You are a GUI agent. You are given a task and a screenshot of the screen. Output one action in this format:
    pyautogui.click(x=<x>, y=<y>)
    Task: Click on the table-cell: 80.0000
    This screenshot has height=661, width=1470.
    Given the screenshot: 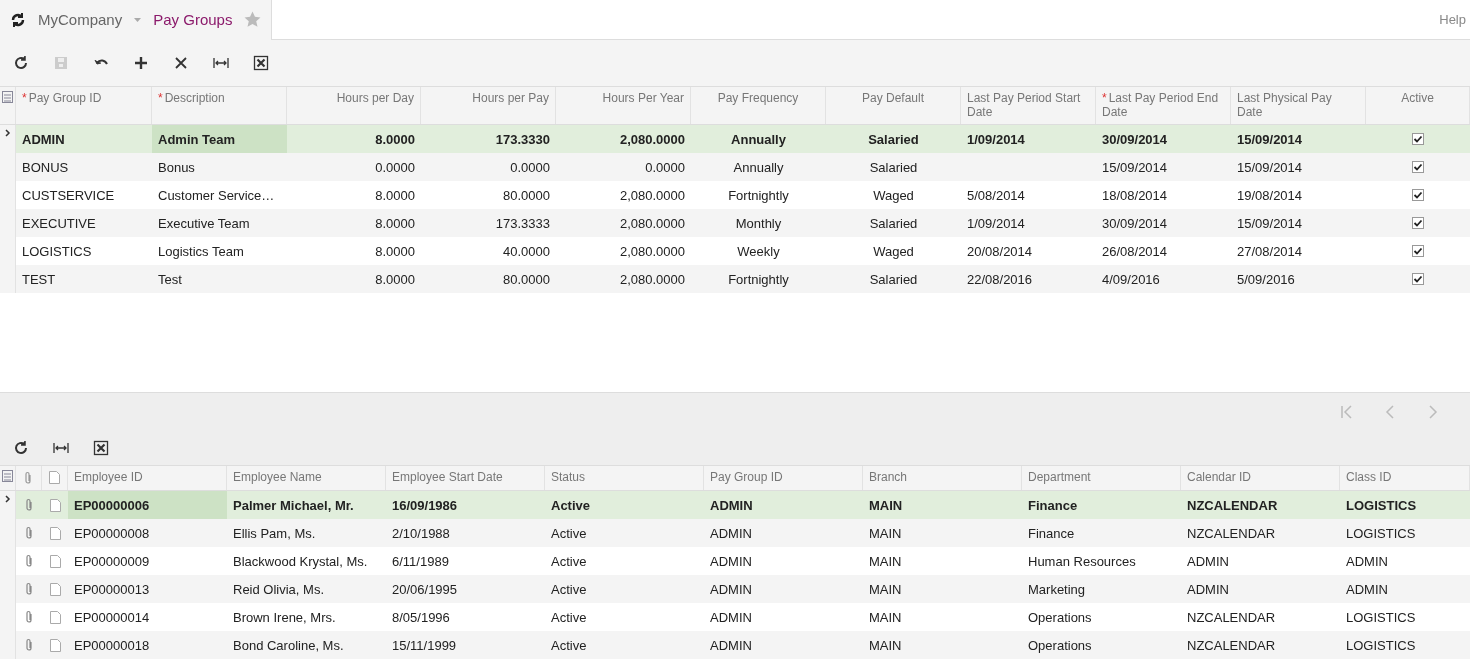 What is the action you would take?
    pyautogui.click(x=526, y=195)
    